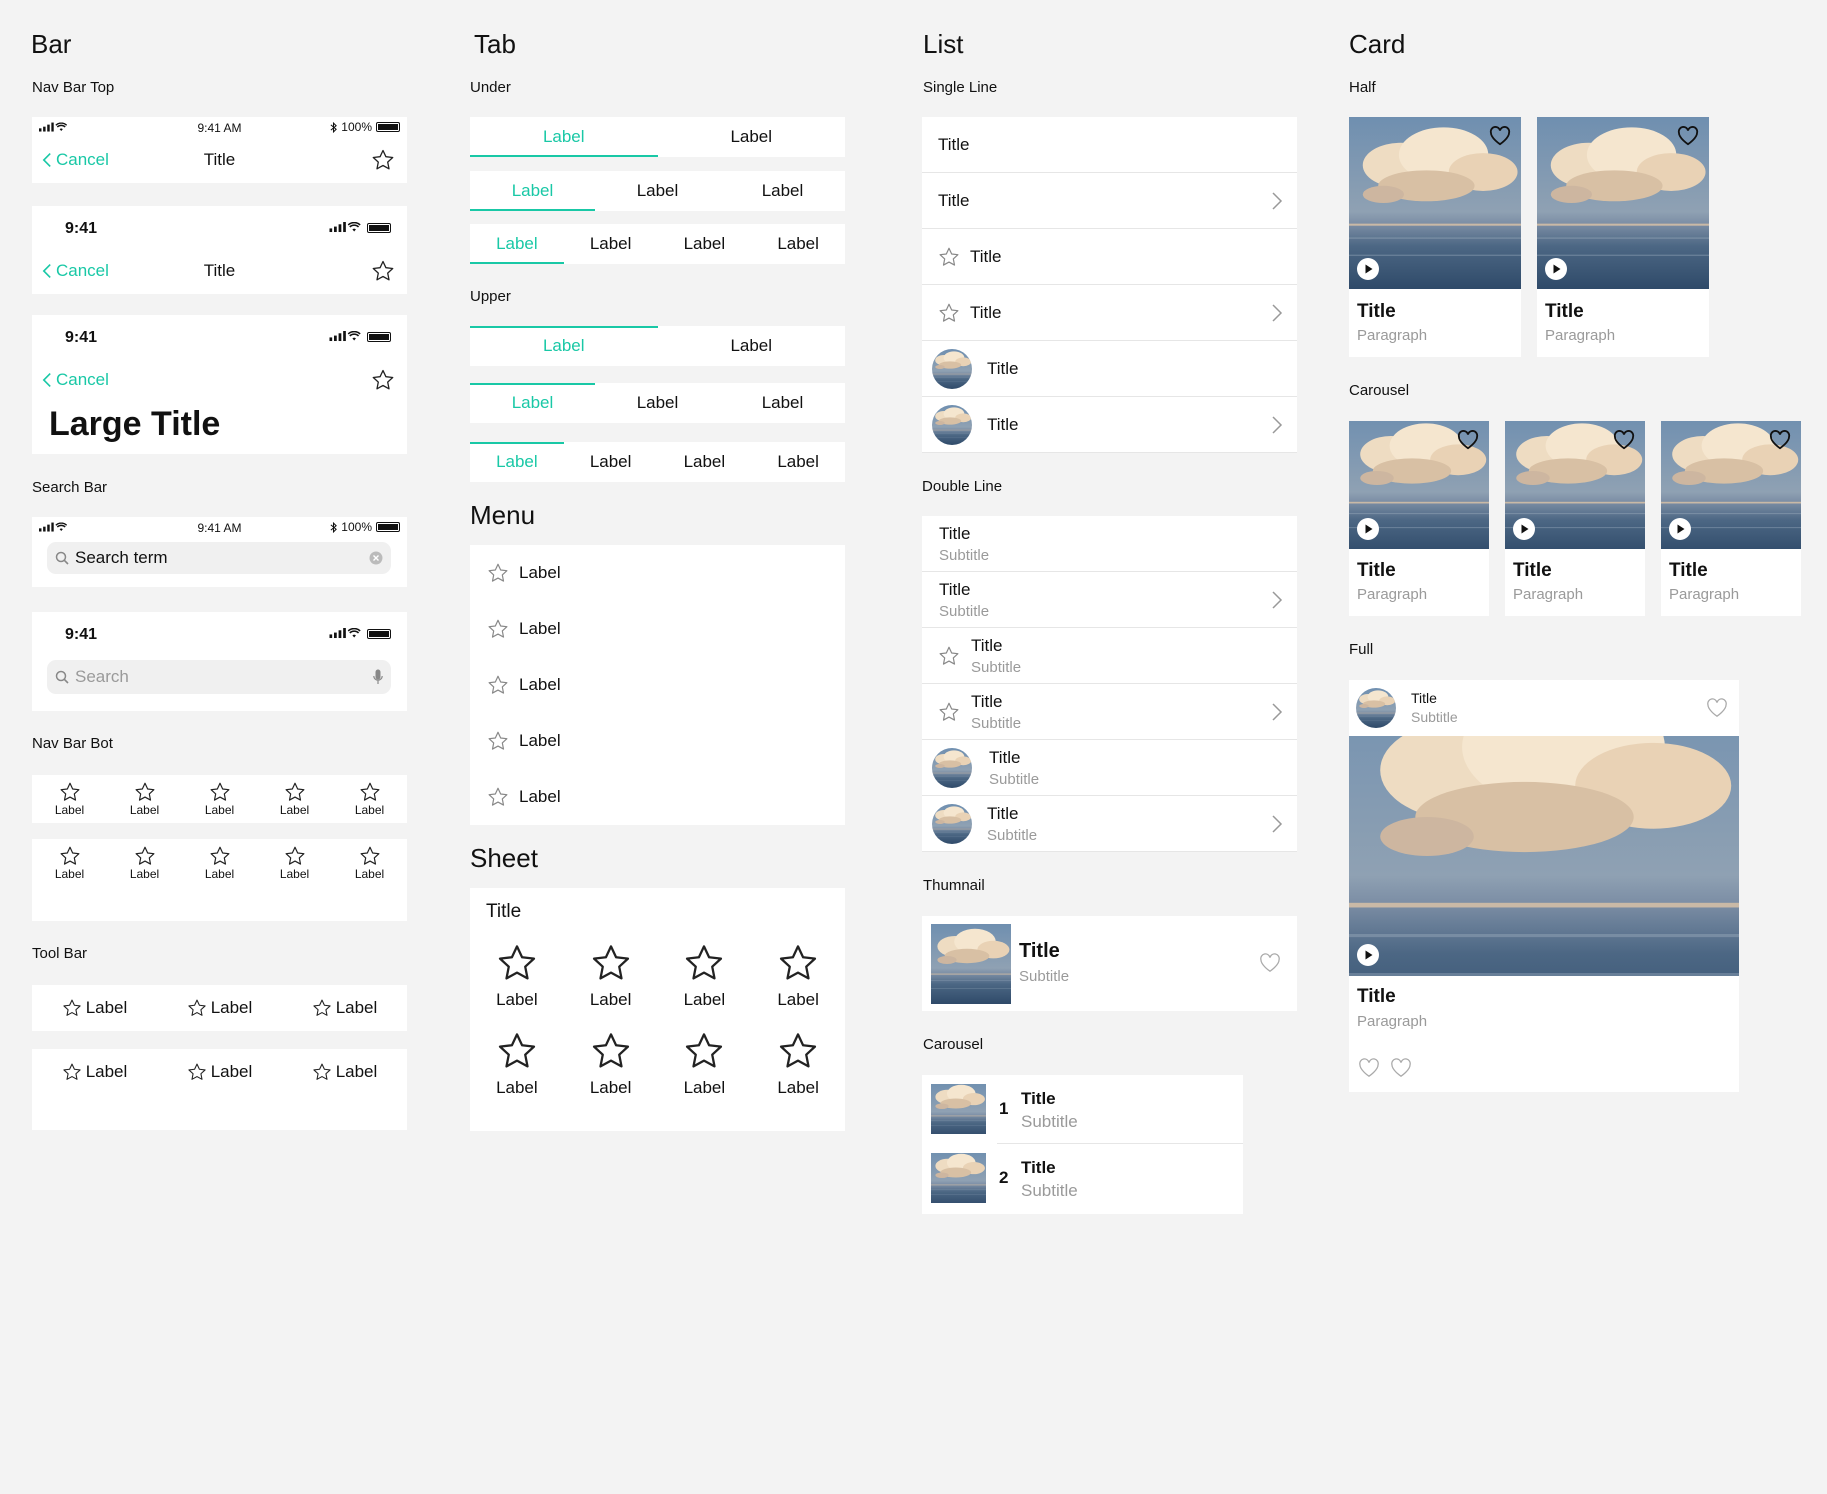  What do you see at coordinates (1109, 963) in the screenshot?
I see `thumbnail-list-item: Title Subtitle` at bounding box center [1109, 963].